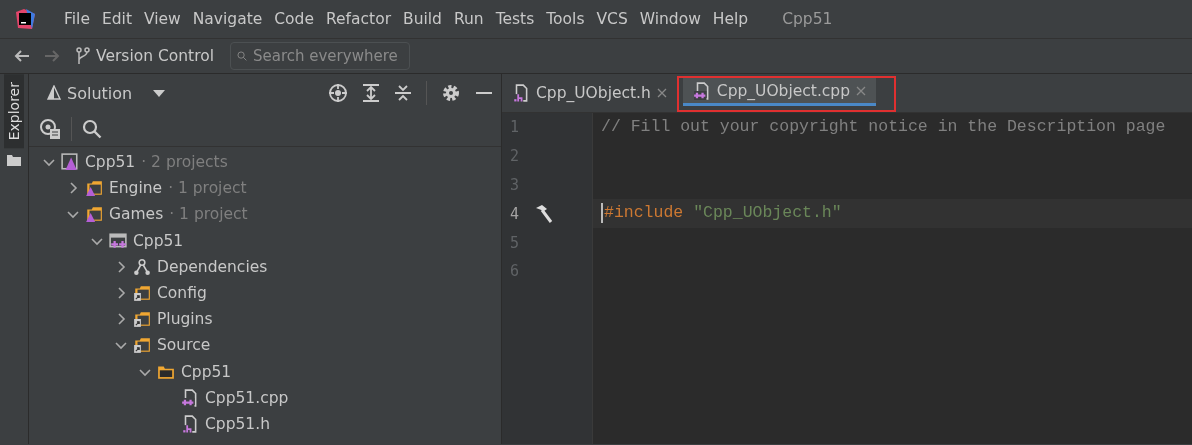 This screenshot has width=1192, height=445. I want to click on cpp-project-icon, so click(118, 240).